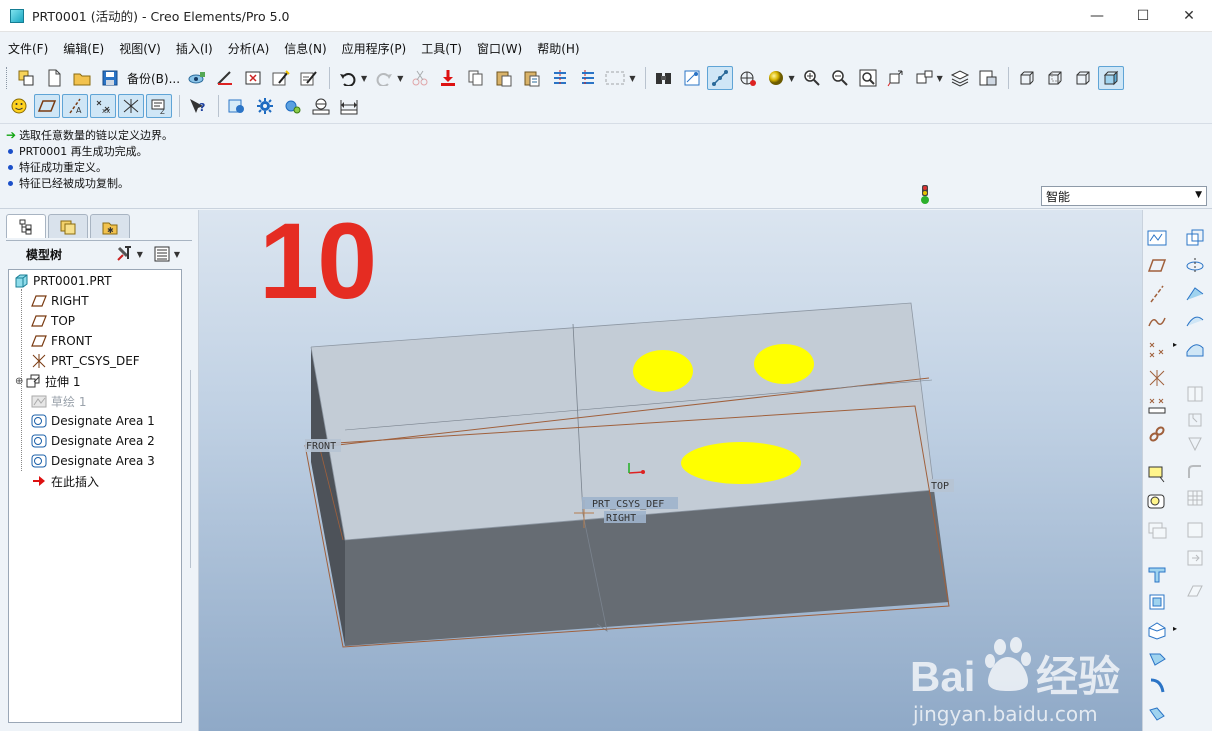 This screenshot has height=731, width=1212. I want to click on smiley-icon, so click(19, 106).